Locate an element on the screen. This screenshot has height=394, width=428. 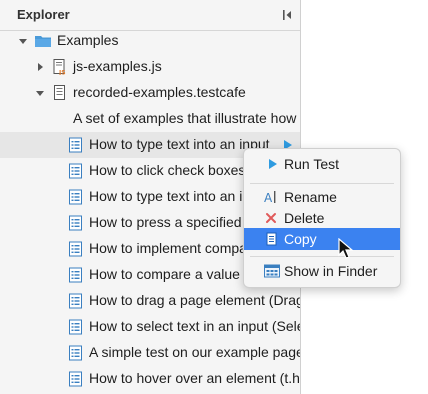
fixture-description: A set of examples that illustrate how is located at coordinates (150, 119).